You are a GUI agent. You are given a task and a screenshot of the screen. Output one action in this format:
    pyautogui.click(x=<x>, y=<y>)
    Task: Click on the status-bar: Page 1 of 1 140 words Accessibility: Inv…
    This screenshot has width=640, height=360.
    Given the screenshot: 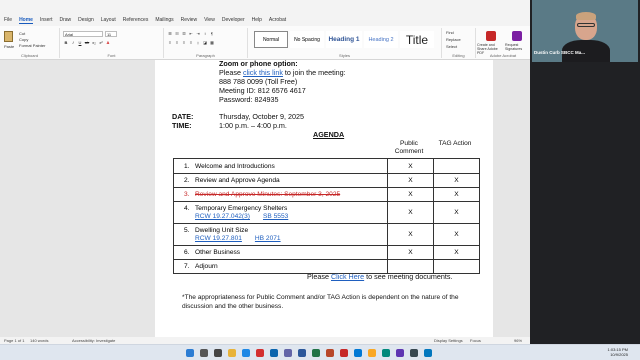 What is the action you would take?
    pyautogui.click(x=265, y=340)
    